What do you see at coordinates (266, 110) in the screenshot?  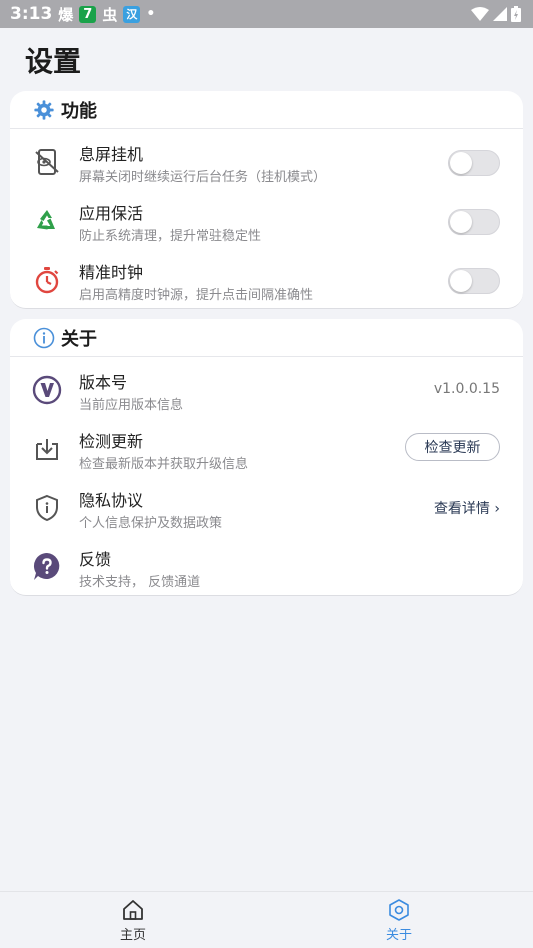 I see `function-section-header: 功能` at bounding box center [266, 110].